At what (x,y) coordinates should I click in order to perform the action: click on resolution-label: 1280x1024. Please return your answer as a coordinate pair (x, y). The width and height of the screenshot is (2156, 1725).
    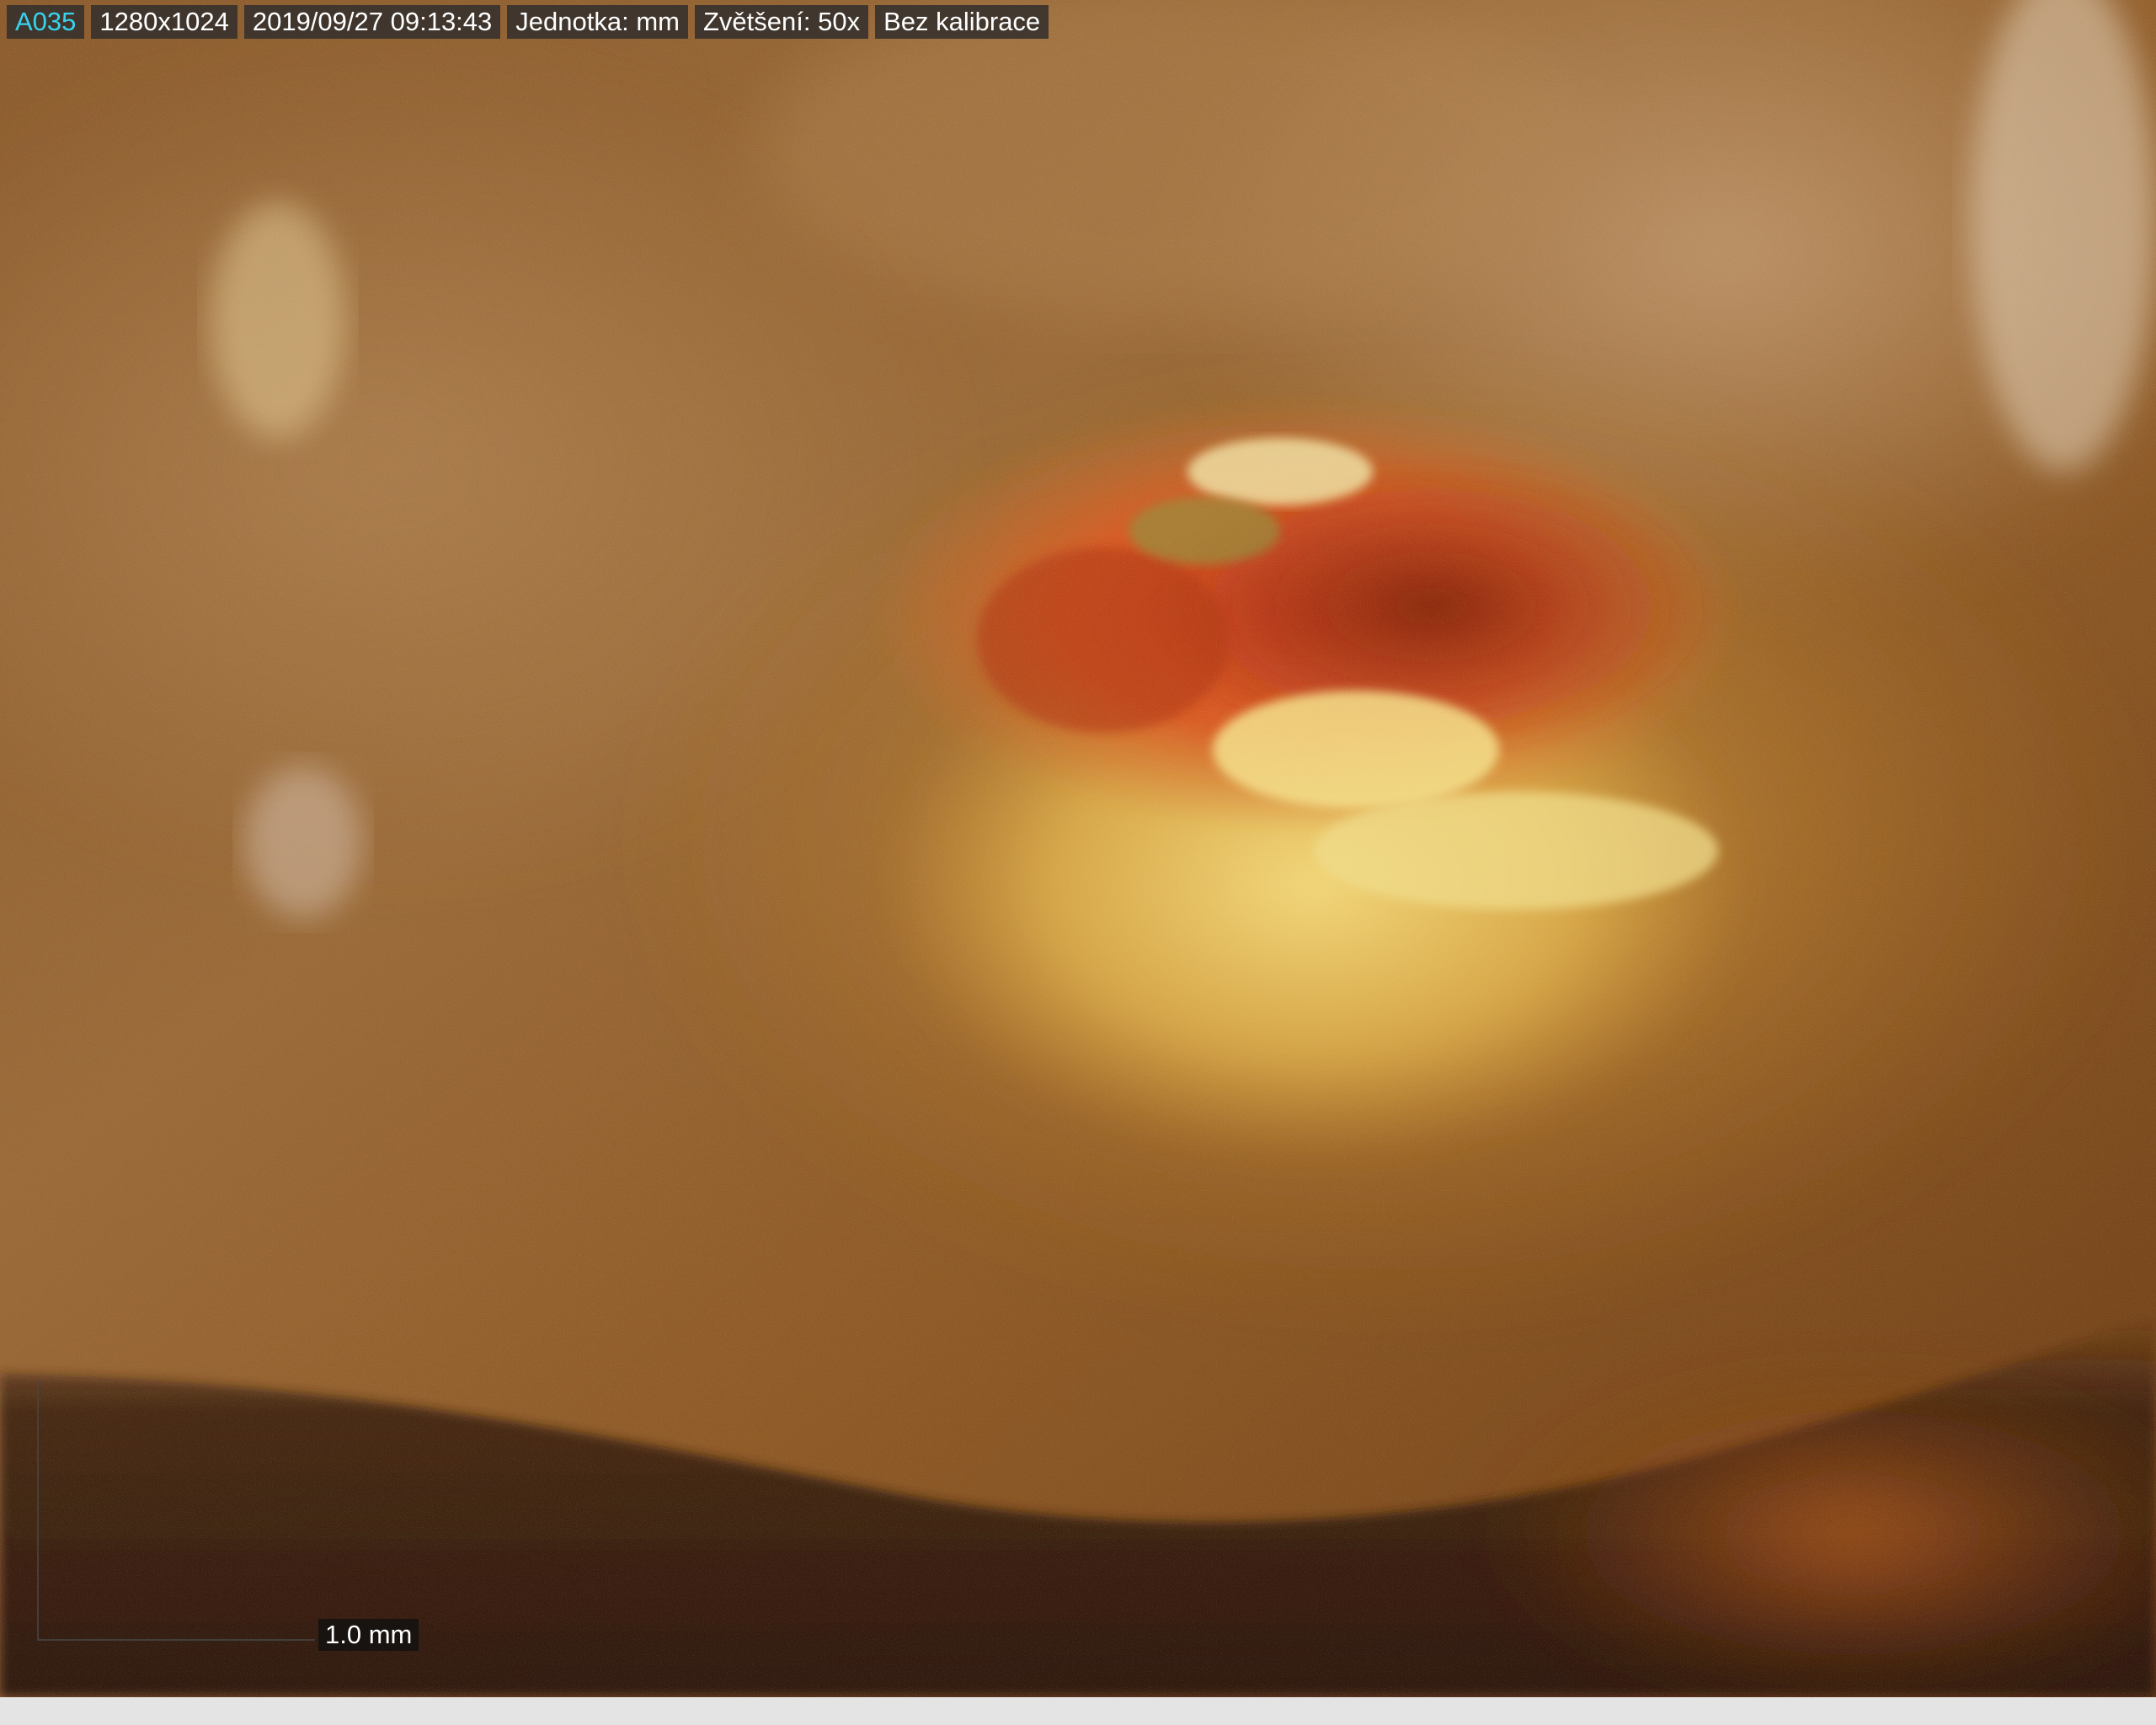
    Looking at the image, I should click on (164, 22).